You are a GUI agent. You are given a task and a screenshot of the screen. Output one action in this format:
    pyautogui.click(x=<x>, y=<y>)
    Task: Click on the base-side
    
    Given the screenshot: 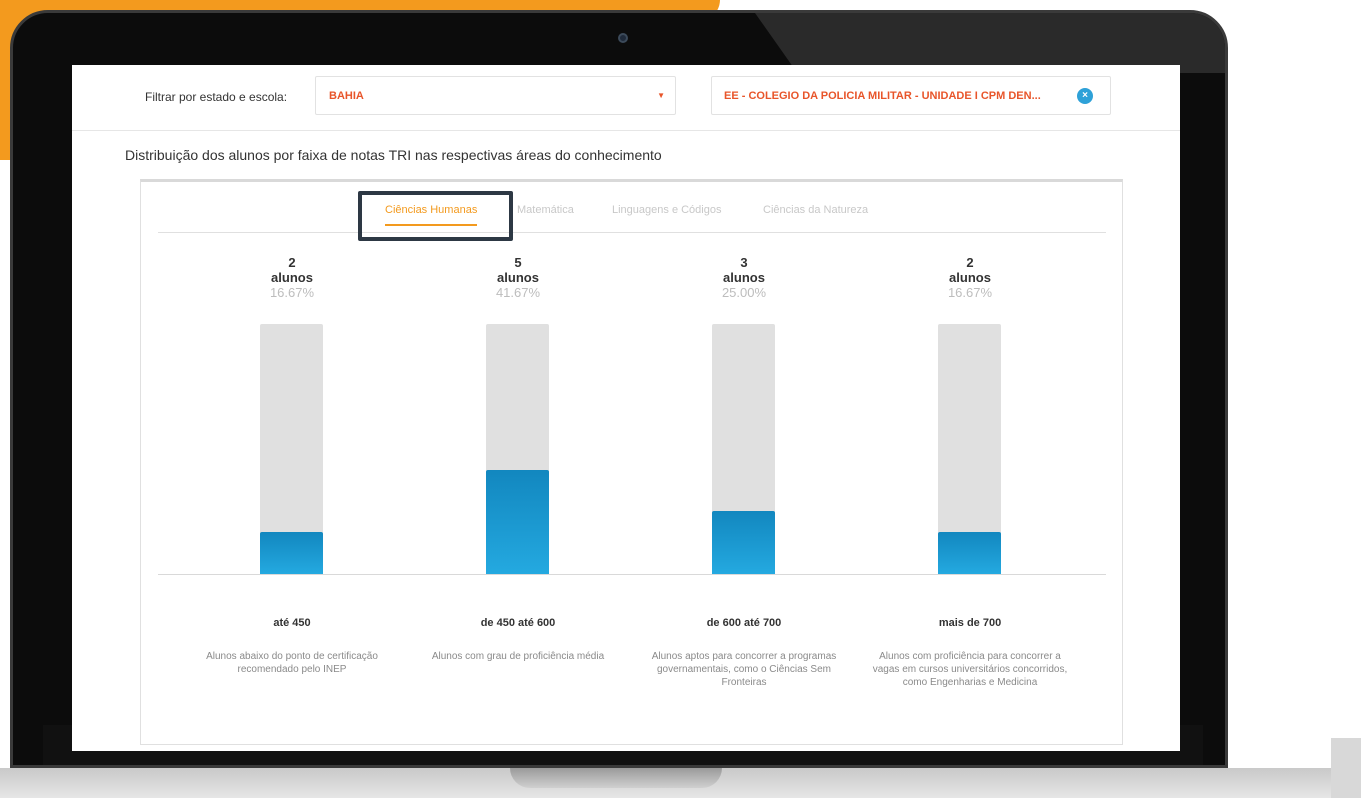 What is the action you would take?
    pyautogui.click(x=1346, y=768)
    